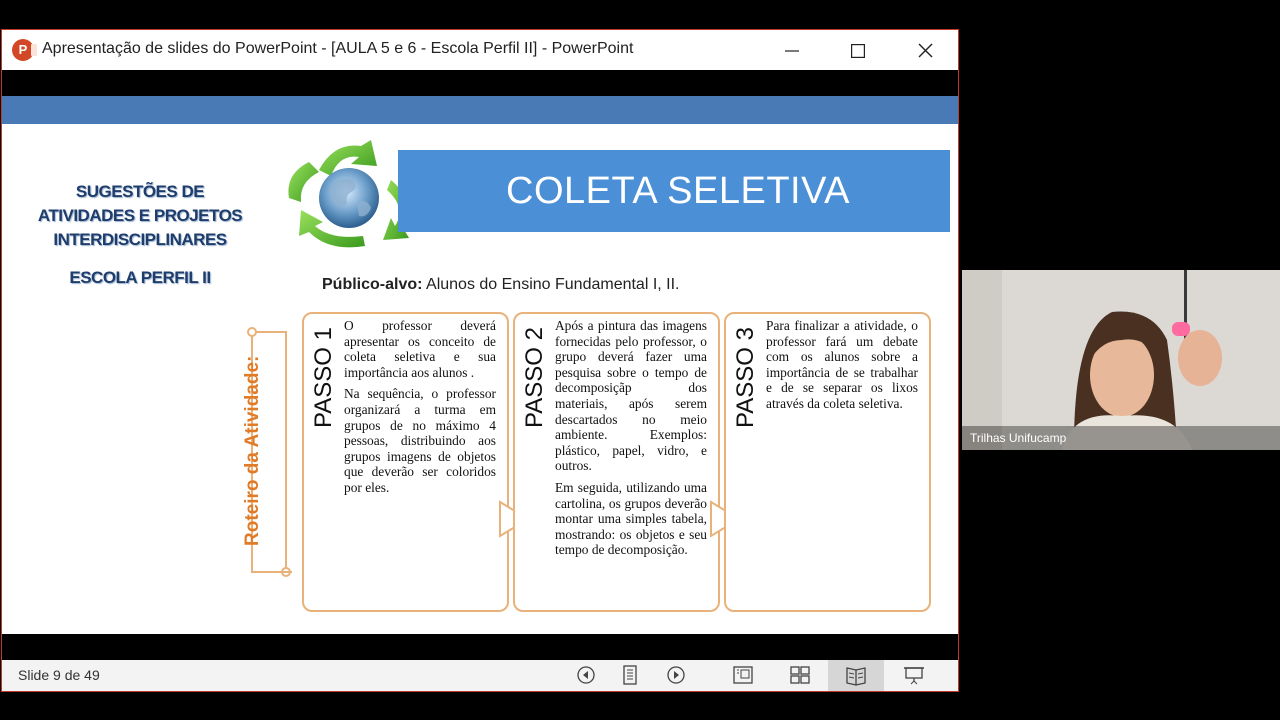 Image resolution: width=1280 pixels, height=720 pixels. Describe the element at coordinates (323, 377) in the screenshot. I see `step-label-1: PASSO 1` at that location.